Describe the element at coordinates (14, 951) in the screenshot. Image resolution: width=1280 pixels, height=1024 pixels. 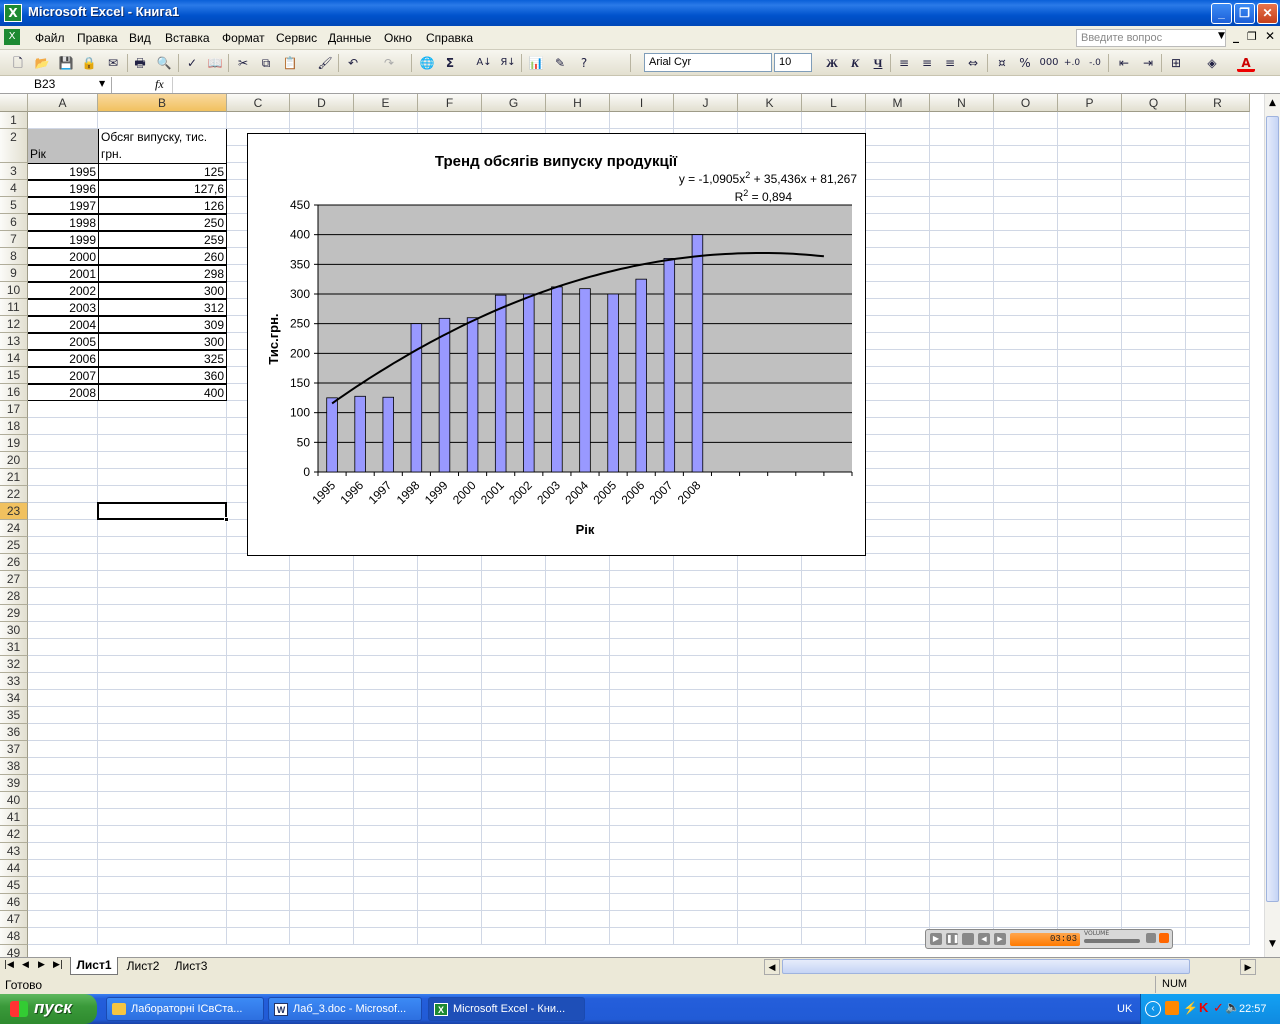
I see `row-header-49: 49` at that location.